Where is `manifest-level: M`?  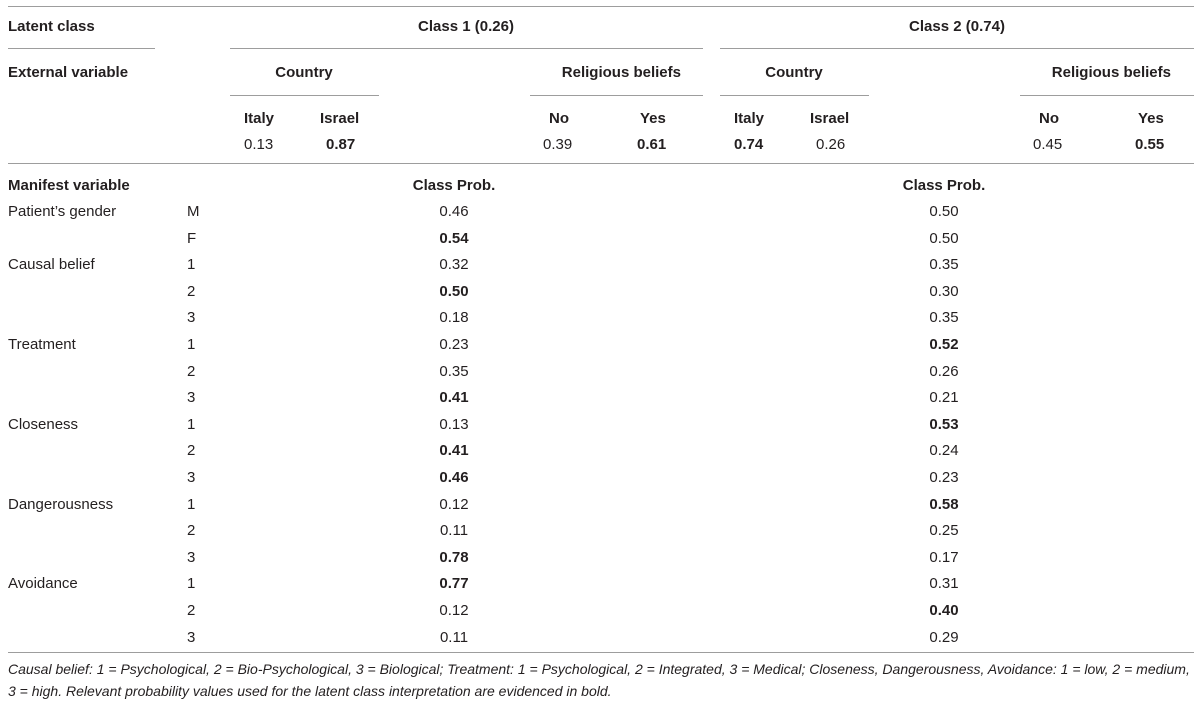
manifest-level: M is located at coordinates (193, 211).